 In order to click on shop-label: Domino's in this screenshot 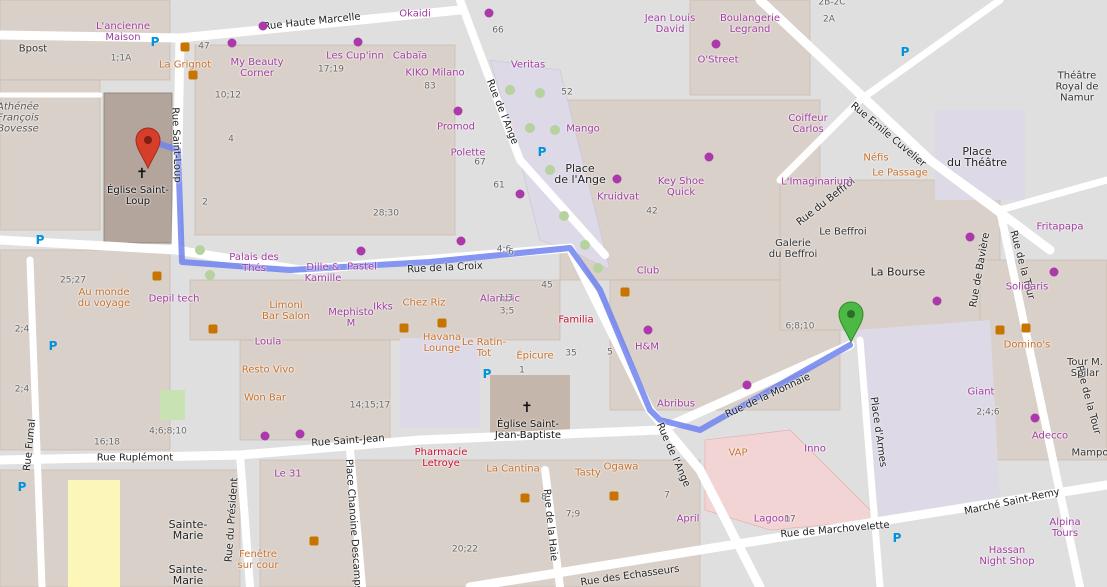, I will do `click(1027, 345)`.